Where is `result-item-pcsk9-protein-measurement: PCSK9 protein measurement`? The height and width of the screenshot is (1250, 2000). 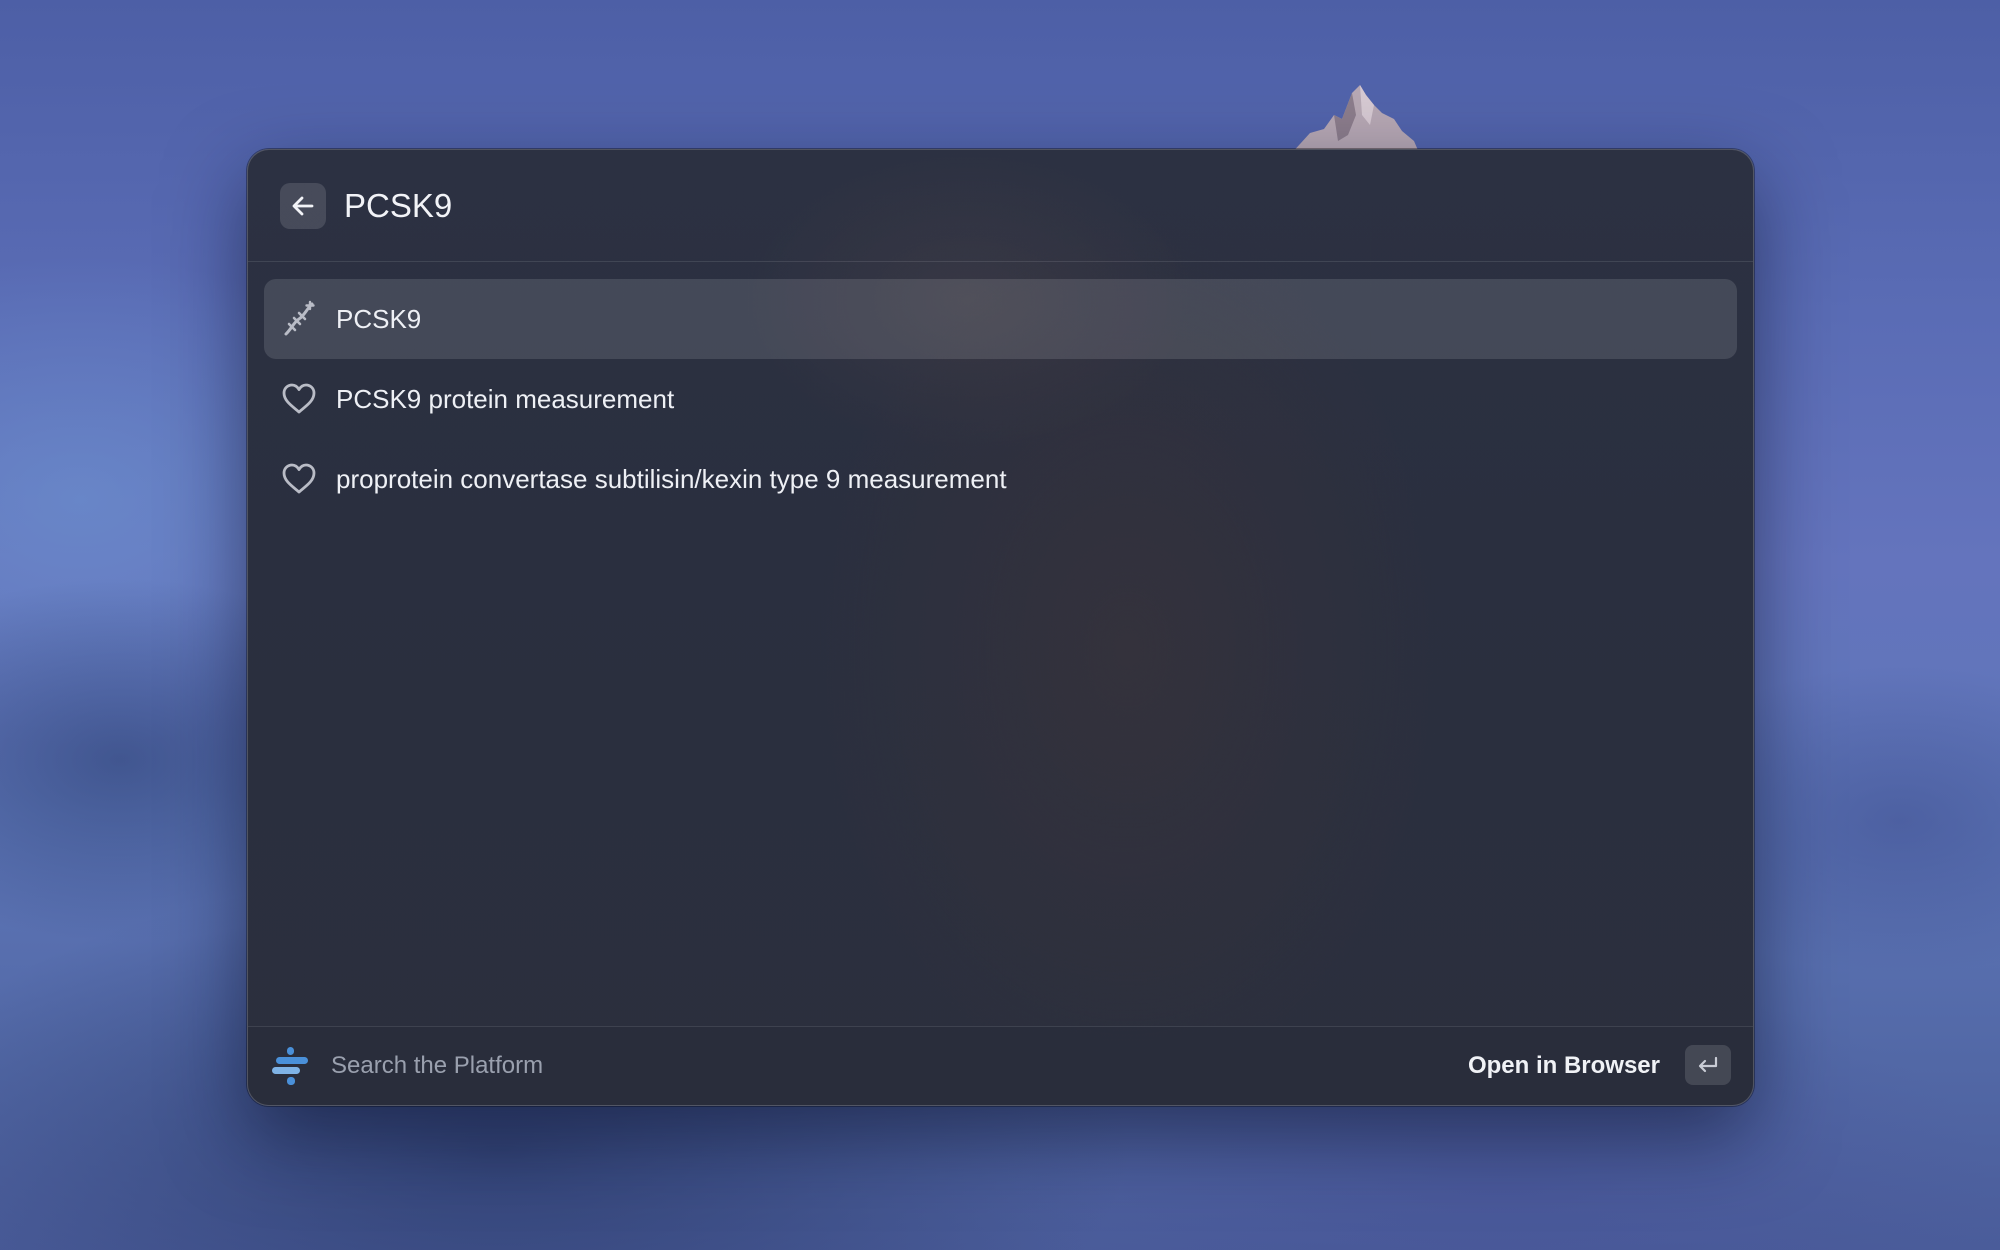
result-item-pcsk9-protein-measurement: PCSK9 protein measurement is located at coordinates (1000, 399).